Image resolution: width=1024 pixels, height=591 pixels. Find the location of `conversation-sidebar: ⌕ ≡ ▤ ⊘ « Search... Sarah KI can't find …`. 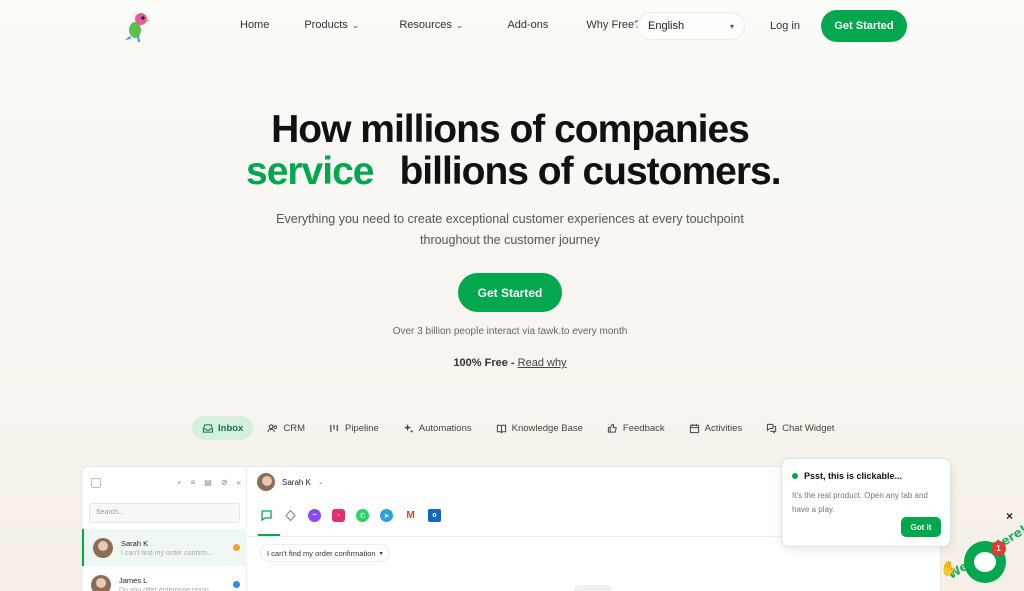

conversation-sidebar: ⌕ ≡ ▤ ⊘ « Search... Sarah KI can't find … is located at coordinates (164, 529).